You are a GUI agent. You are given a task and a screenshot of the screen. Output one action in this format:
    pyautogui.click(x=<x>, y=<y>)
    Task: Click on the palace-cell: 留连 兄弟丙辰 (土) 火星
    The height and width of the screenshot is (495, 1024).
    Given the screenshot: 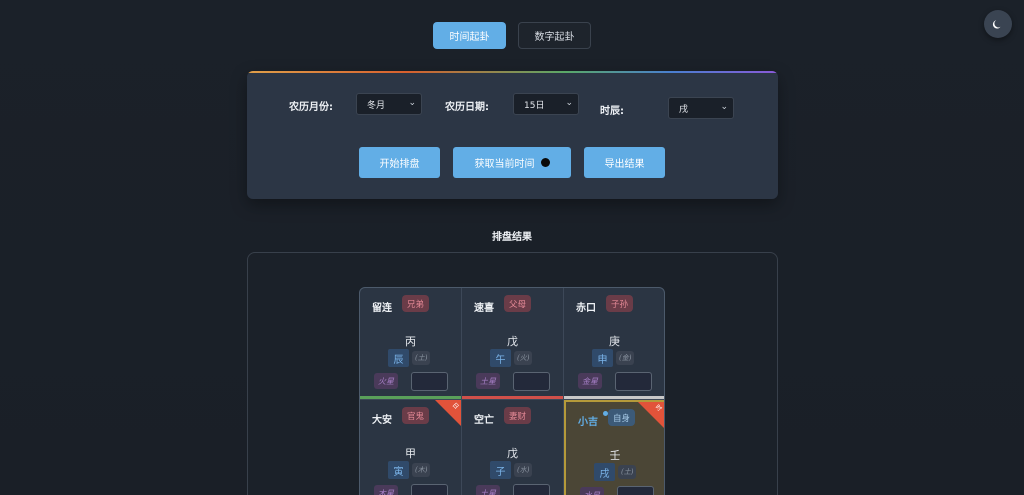 What is the action you would take?
    pyautogui.click(x=411, y=344)
    